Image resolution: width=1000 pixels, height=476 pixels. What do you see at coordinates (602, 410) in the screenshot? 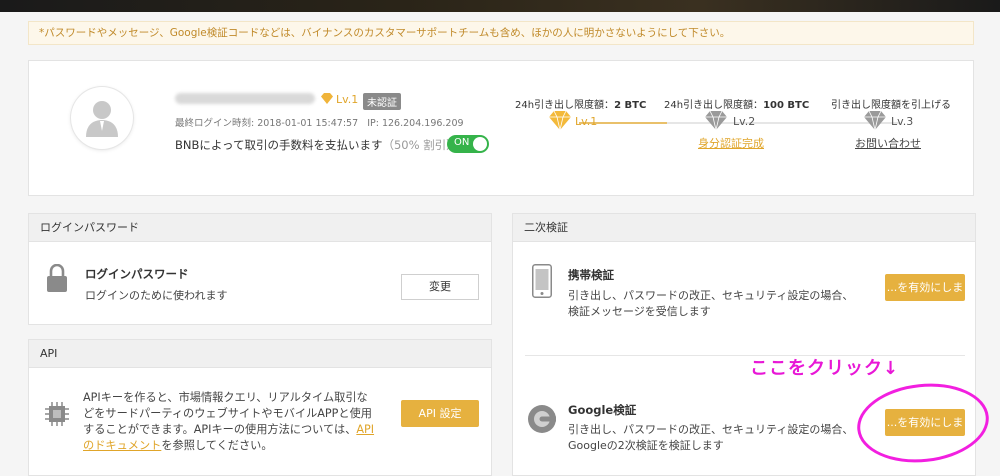
I see `google-verify-title: Google検証` at bounding box center [602, 410].